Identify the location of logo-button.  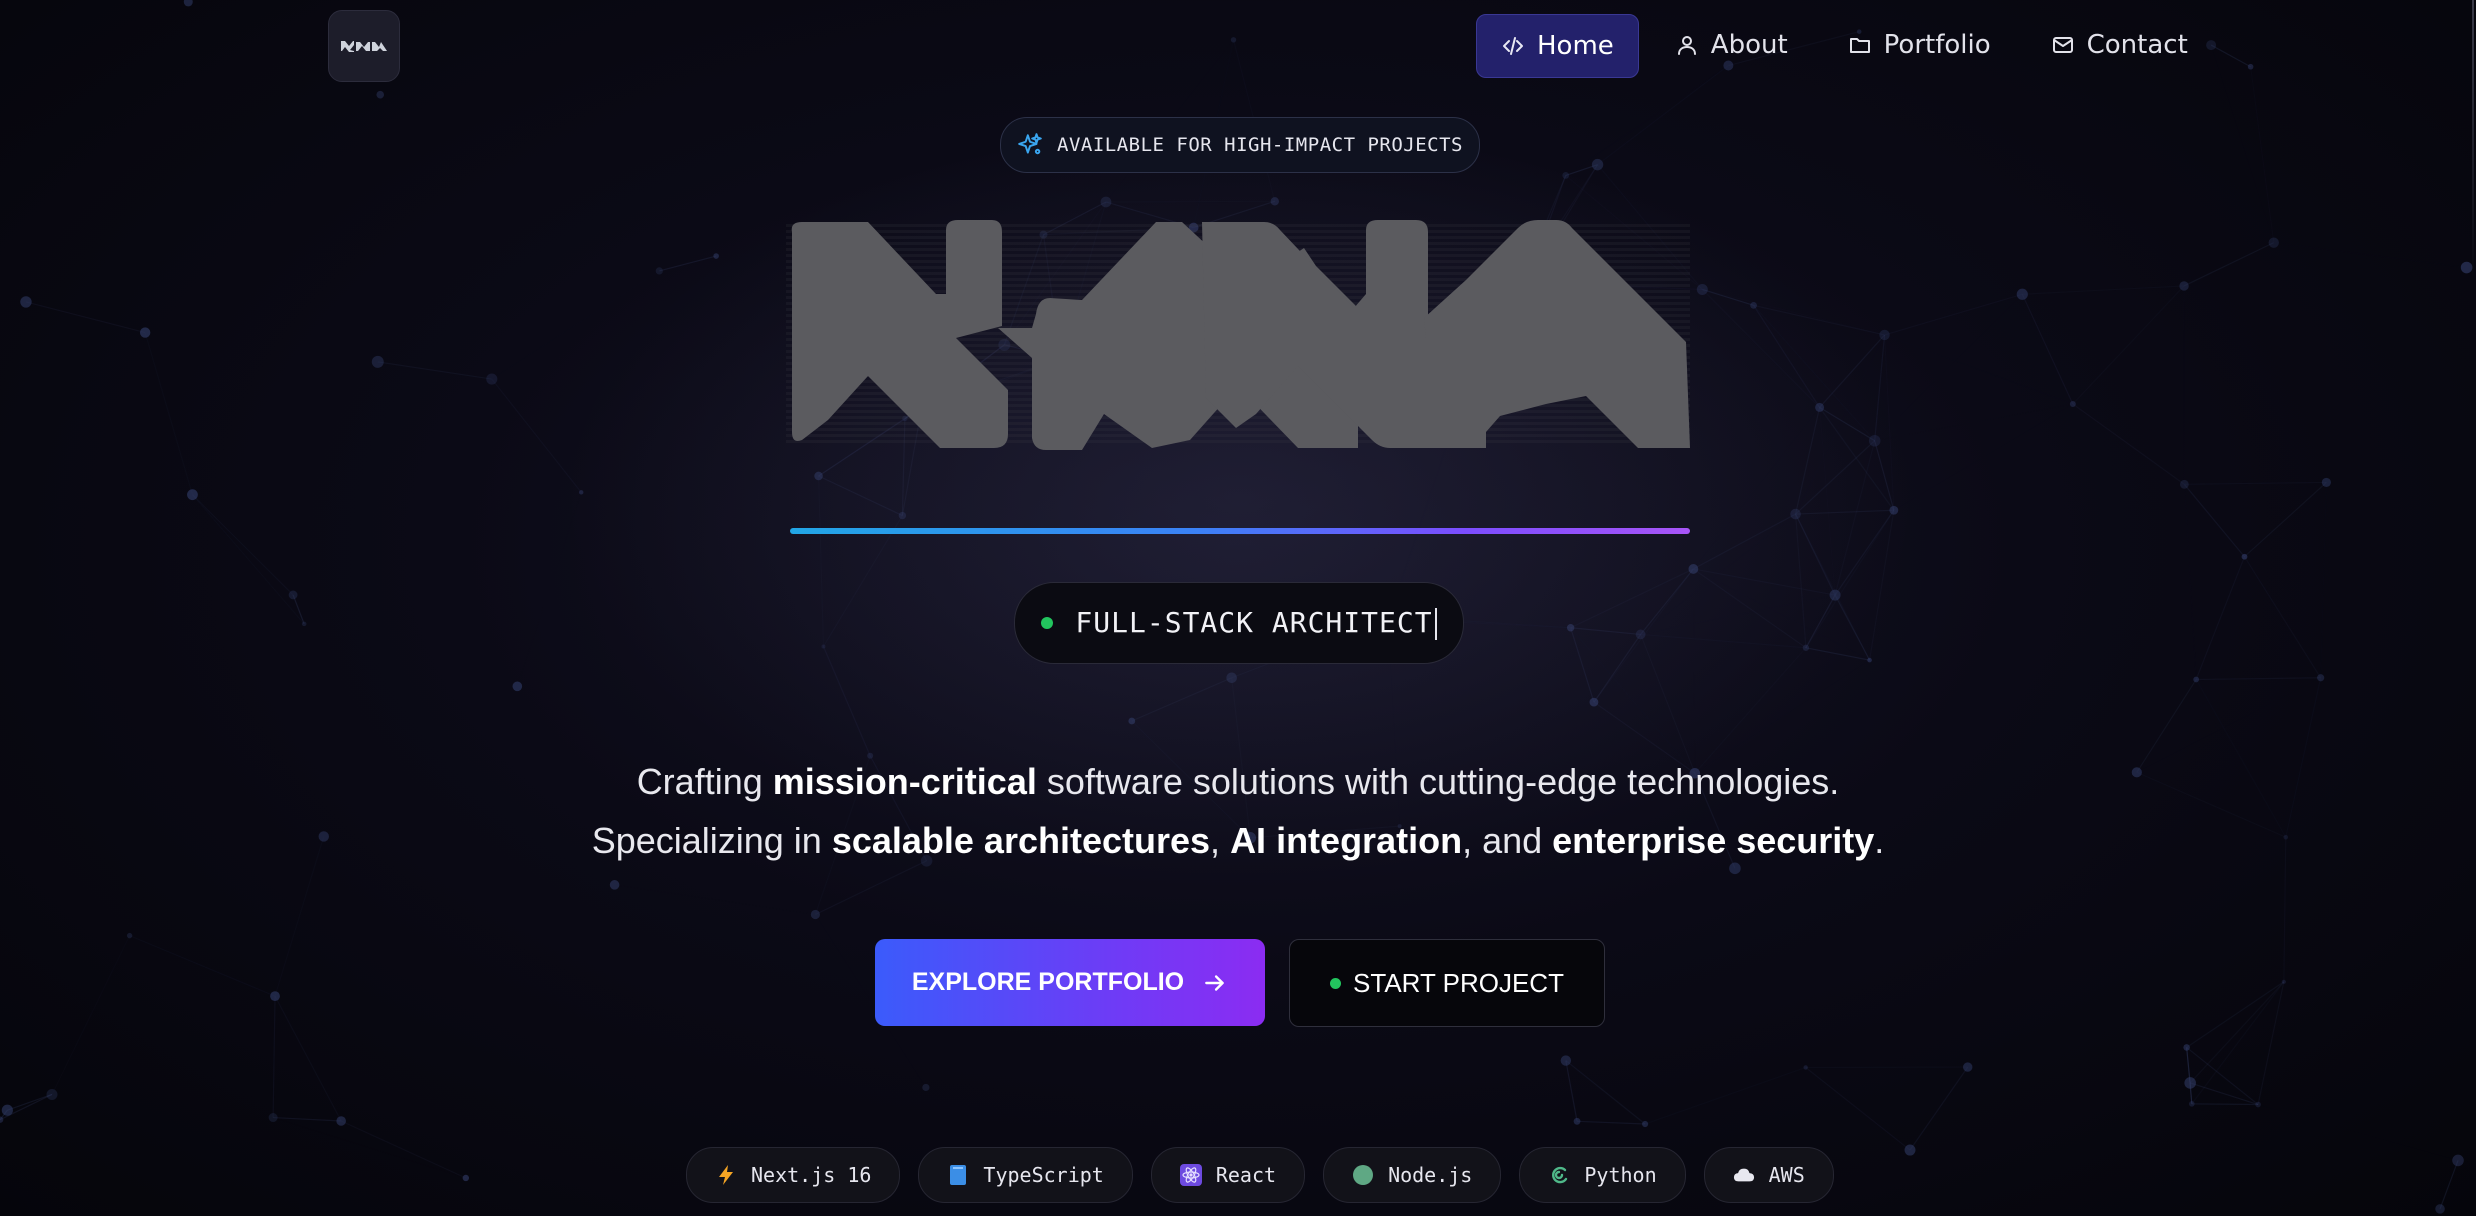
(364, 46).